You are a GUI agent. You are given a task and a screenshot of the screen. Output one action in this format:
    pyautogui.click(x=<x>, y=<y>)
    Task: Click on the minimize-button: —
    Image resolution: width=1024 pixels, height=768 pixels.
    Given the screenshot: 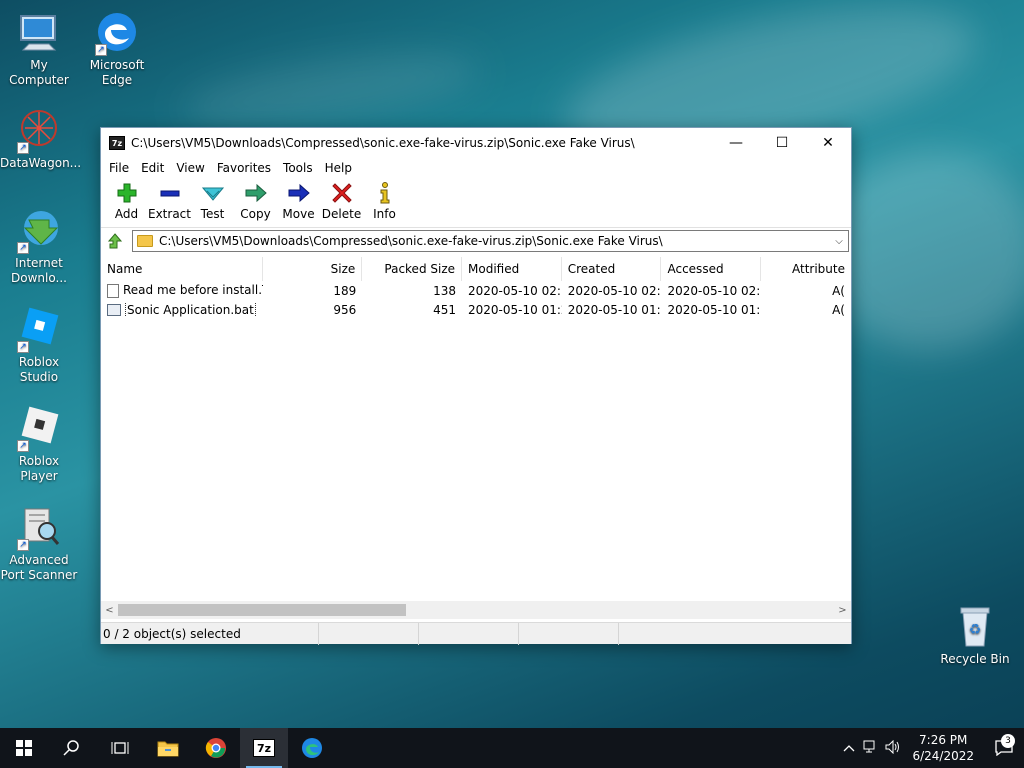 What is the action you would take?
    pyautogui.click(x=736, y=143)
    